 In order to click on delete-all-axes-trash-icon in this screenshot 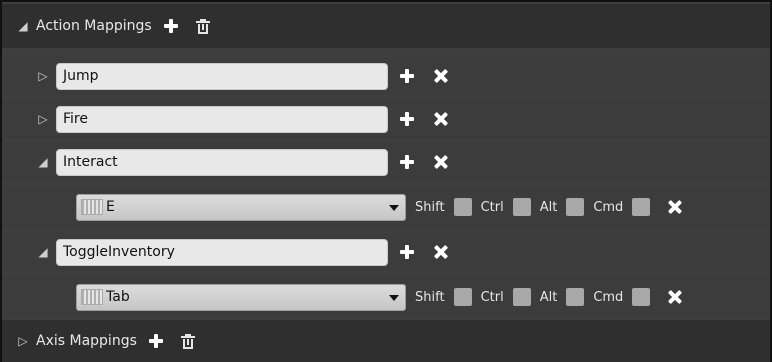, I will do `click(187, 341)`.